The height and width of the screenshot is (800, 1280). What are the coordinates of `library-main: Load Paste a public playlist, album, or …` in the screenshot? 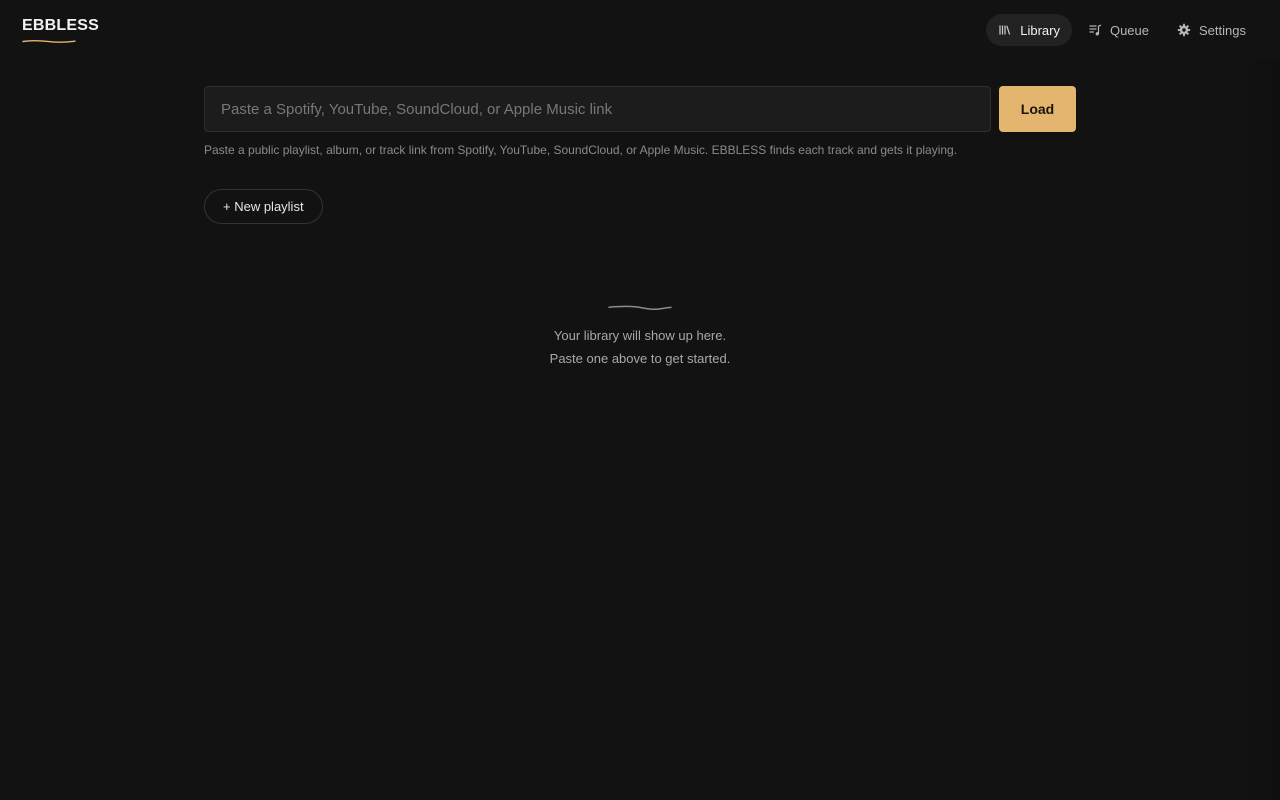 It's located at (640, 155).